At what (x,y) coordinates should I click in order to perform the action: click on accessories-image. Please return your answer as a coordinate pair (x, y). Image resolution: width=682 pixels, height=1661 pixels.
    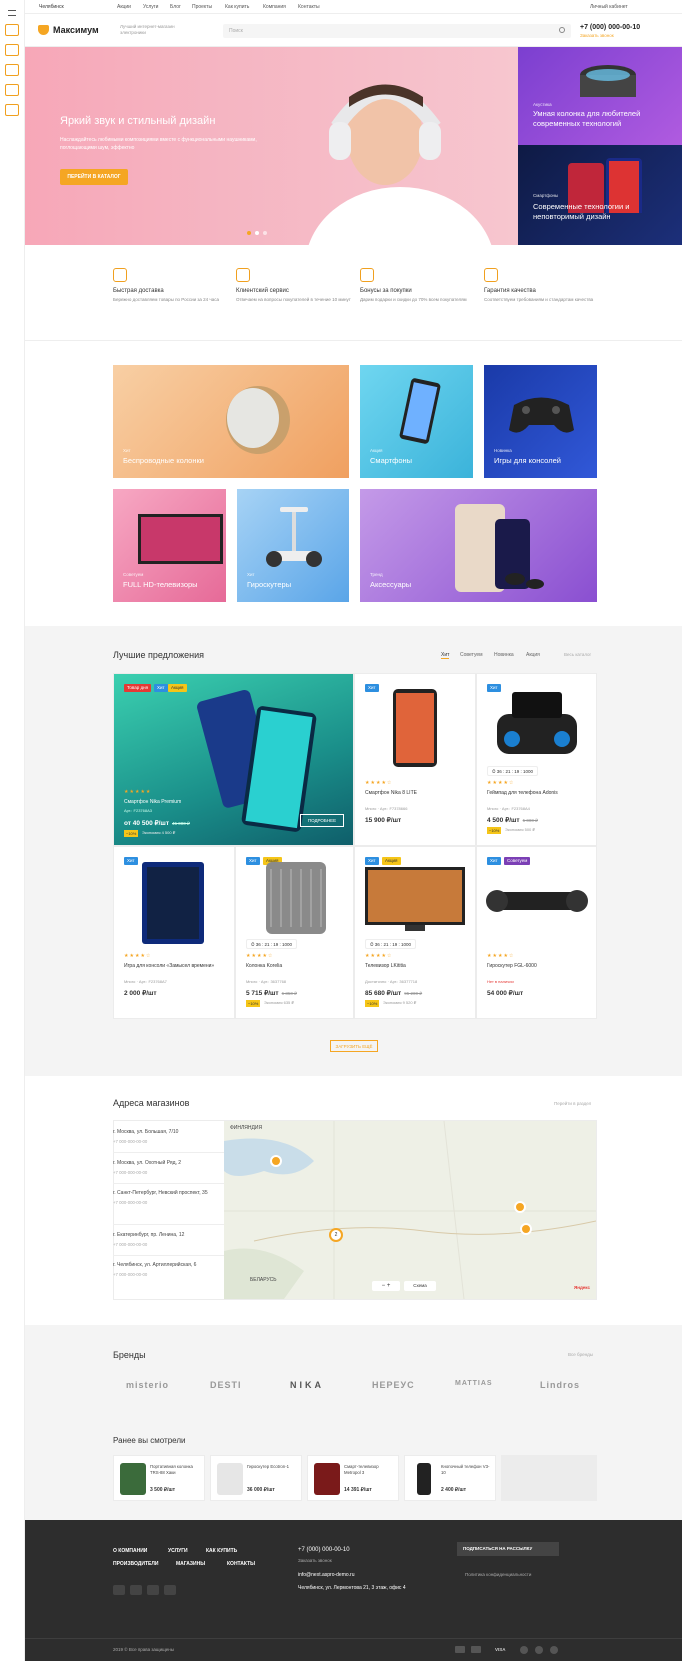
    Looking at the image, I should click on (499, 548).